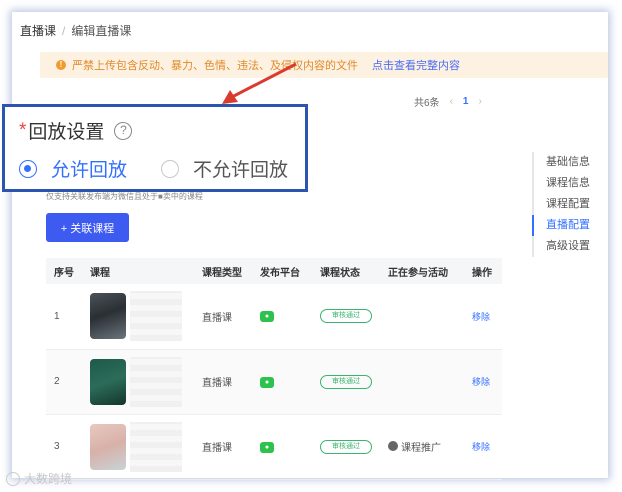  Describe the element at coordinates (479, 101) in the screenshot. I see `next-page-icon: ›` at that location.